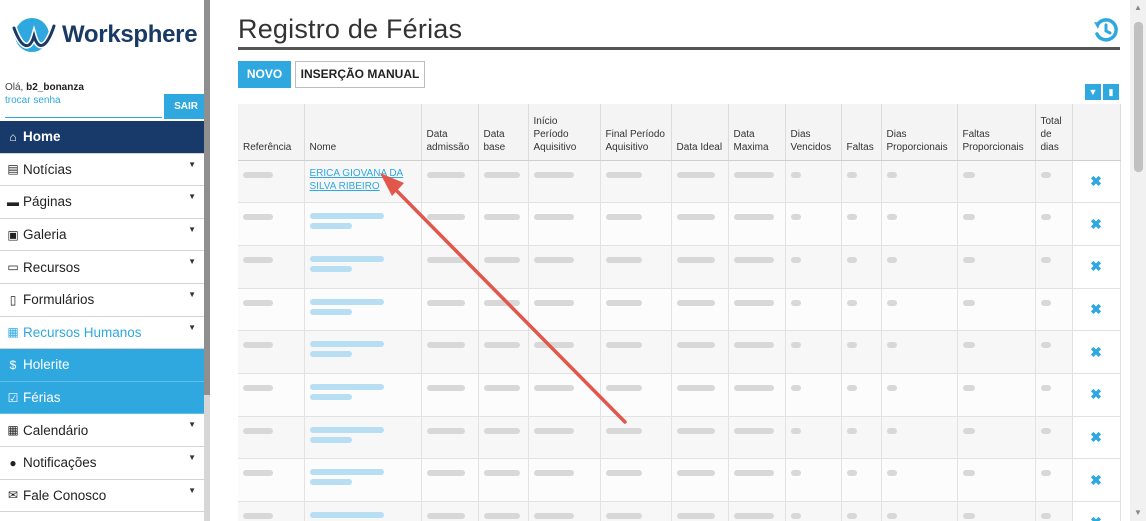 The width and height of the screenshot is (1146, 521). I want to click on sidebar-item-galeria: ▣ Galeria ▼, so click(102, 235).